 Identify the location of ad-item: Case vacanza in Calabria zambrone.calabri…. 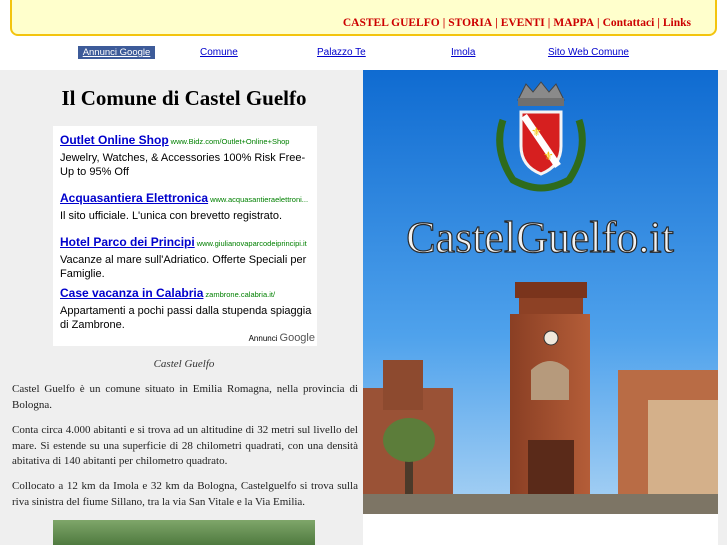
(187, 308).